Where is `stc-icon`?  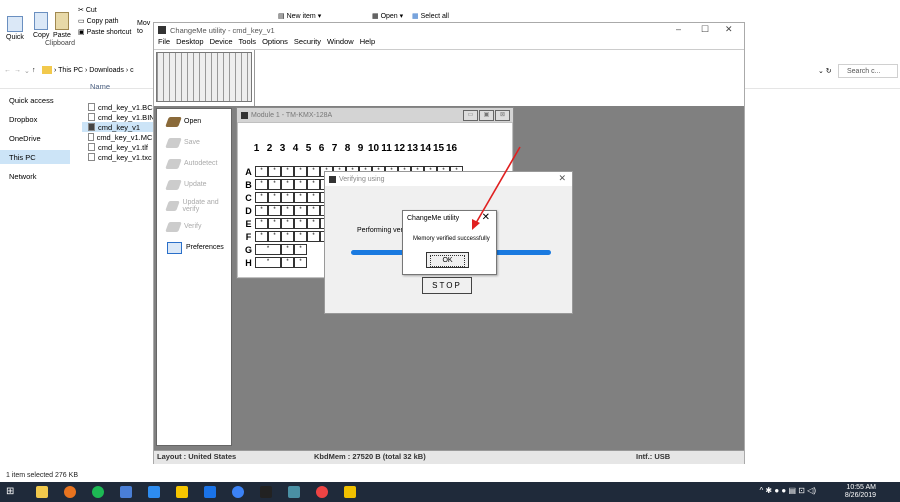
stc-icon is located at coordinates (266, 492).